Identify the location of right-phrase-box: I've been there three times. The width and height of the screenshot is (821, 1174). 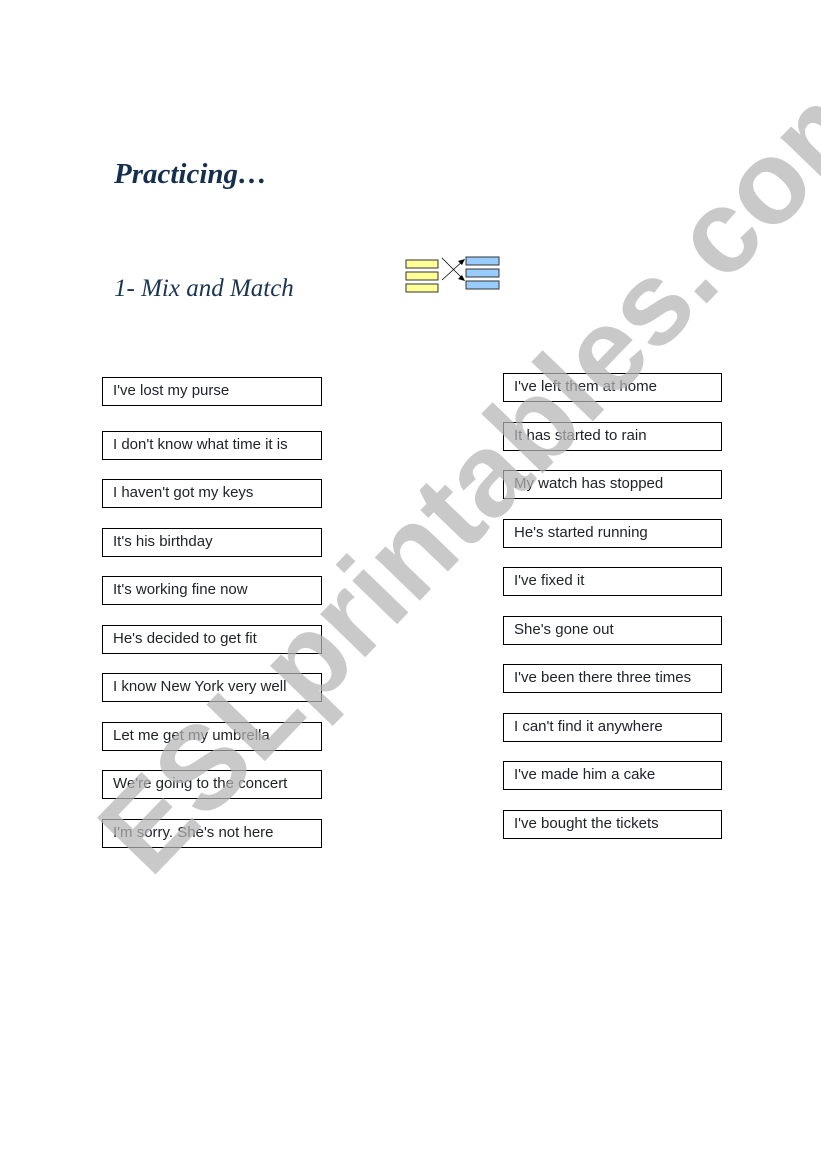
(612, 678).